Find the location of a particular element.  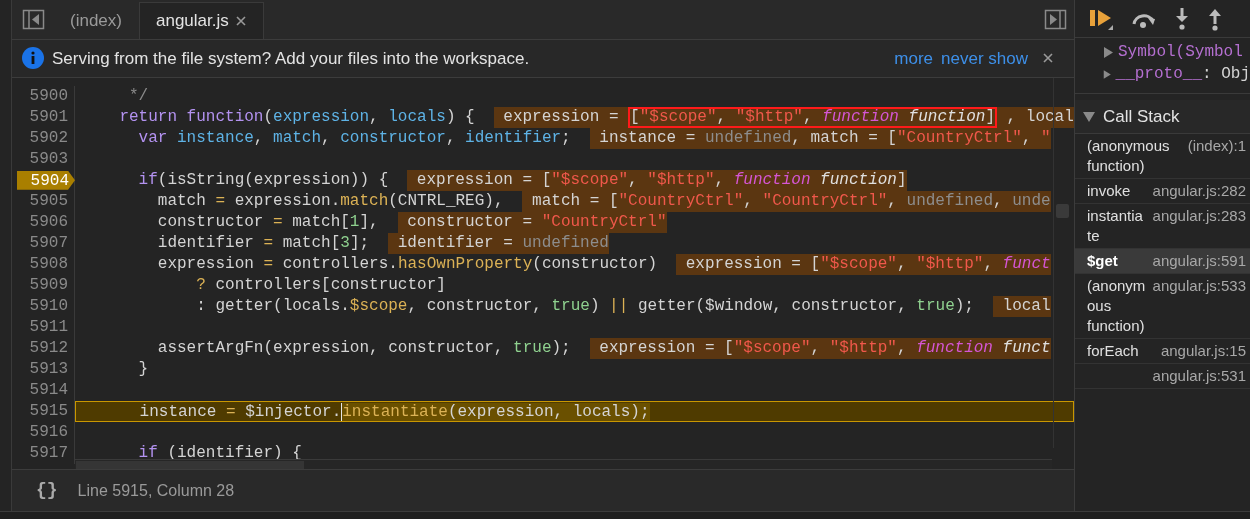

frame-location: angular.js:15 is located at coordinates (1203, 351).